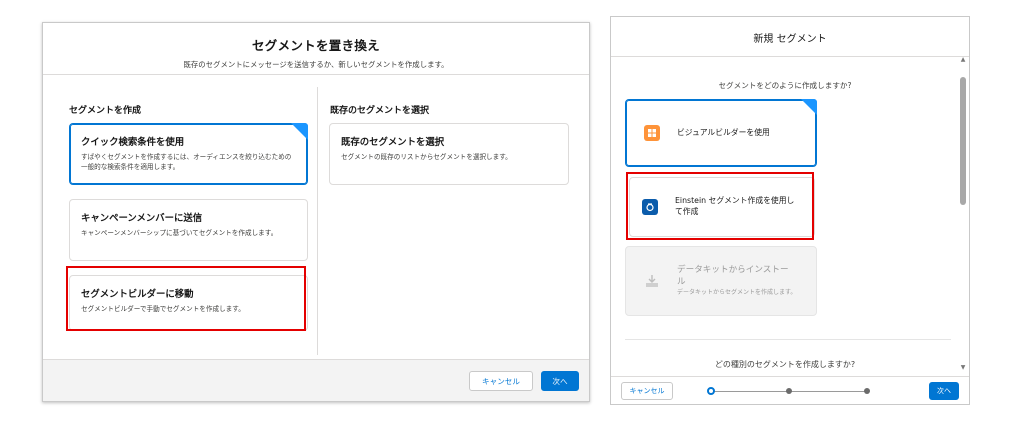  Describe the element at coordinates (188, 303) in the screenshot. I see `segment-builder-card: セグメントビルダーに移動 セグメントビルダーで手動でセグメントを作成します。` at that location.